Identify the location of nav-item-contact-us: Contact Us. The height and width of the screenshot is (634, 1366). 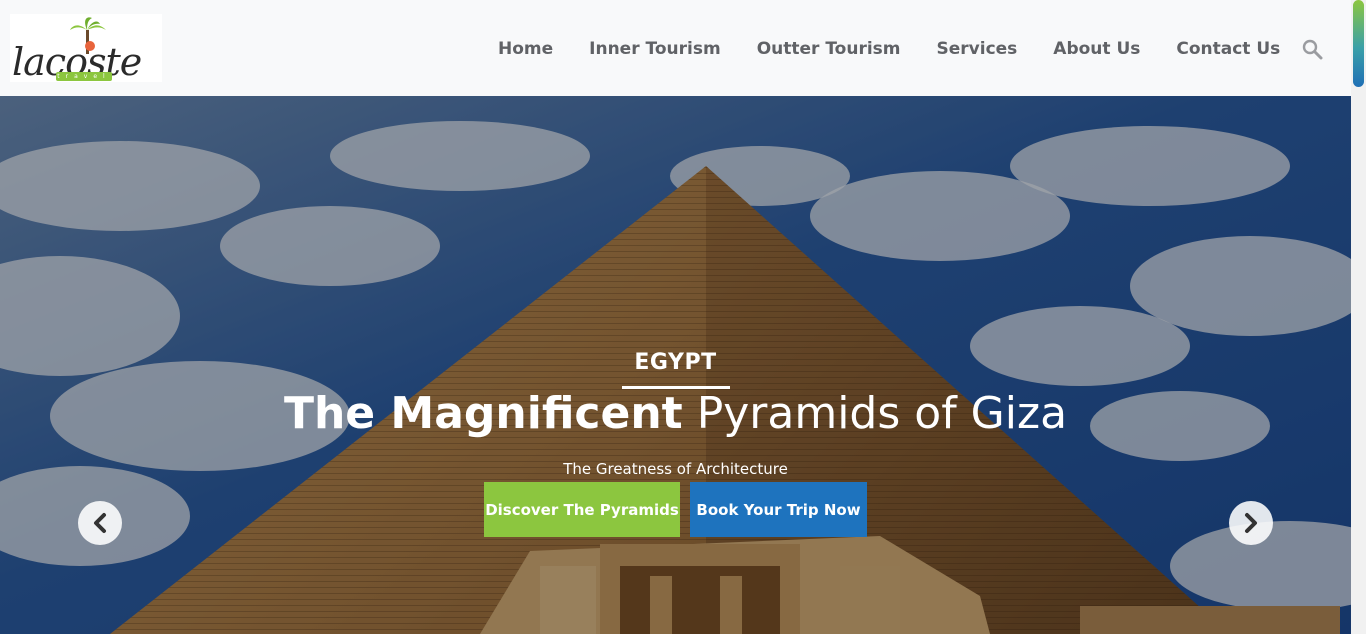
(1228, 49).